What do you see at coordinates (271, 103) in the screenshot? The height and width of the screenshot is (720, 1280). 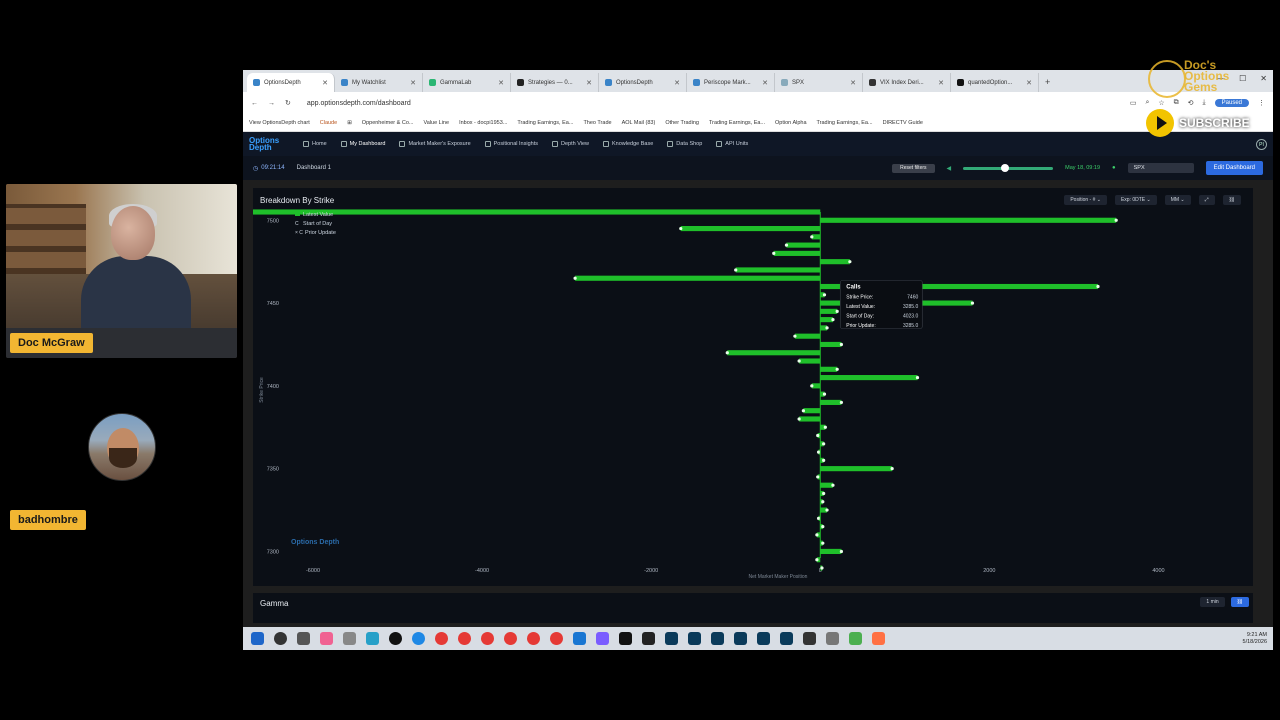 I see `forward-icon: →` at bounding box center [271, 103].